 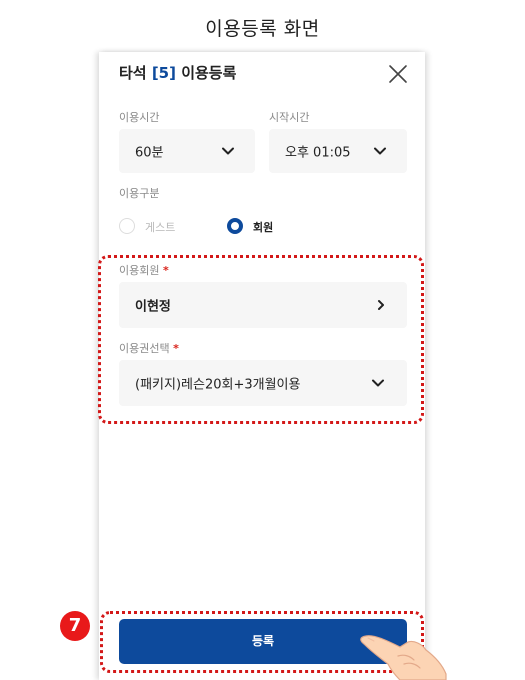 I want to click on step-badge: 7, so click(x=75, y=626).